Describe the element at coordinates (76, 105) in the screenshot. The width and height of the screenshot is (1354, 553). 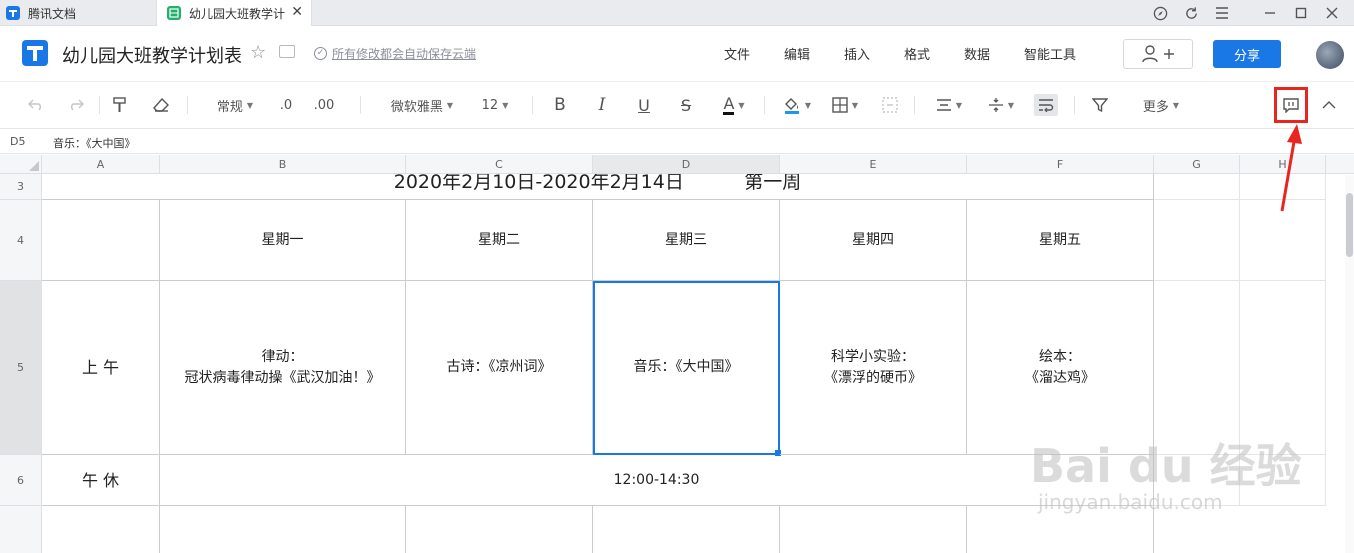
I see `redo-icon` at that location.